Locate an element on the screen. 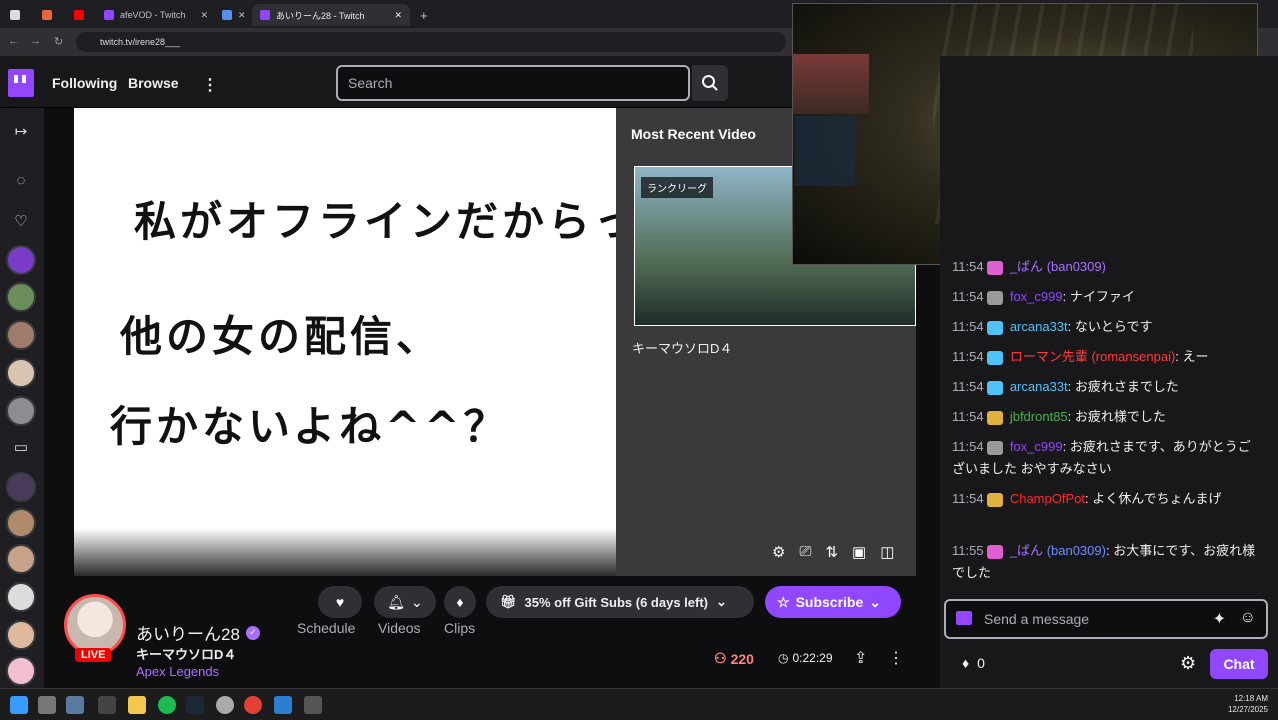  mini-player-icon: ▣ is located at coordinates (859, 554).